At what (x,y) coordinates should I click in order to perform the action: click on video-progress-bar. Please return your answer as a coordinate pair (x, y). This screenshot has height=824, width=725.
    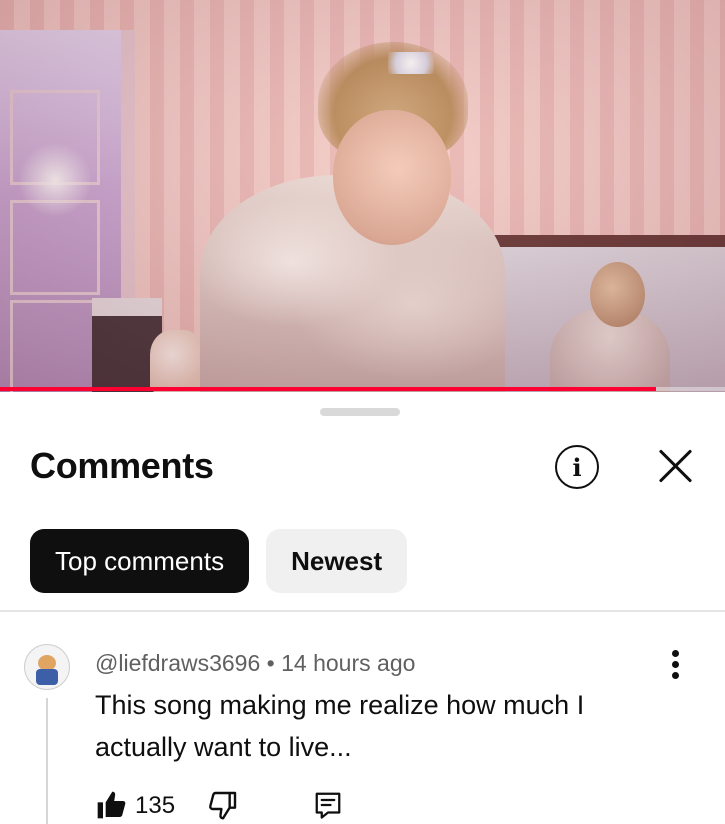
    Looking at the image, I should click on (362, 389).